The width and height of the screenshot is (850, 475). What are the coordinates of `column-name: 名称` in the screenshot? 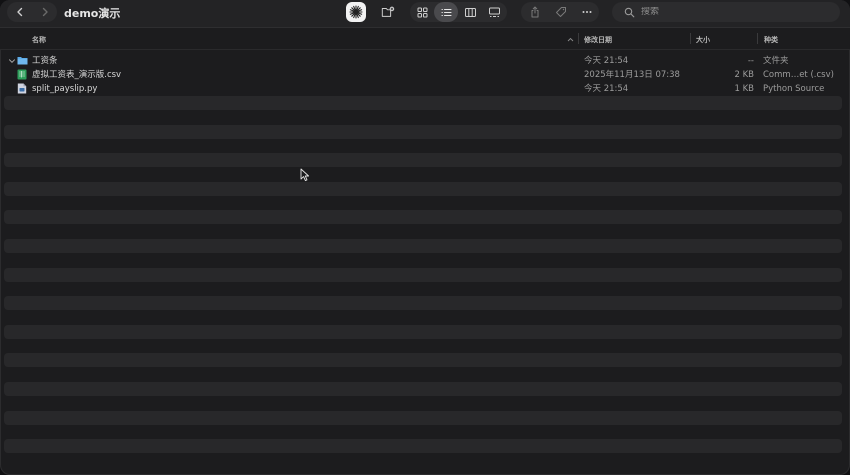 It's located at (39, 40).